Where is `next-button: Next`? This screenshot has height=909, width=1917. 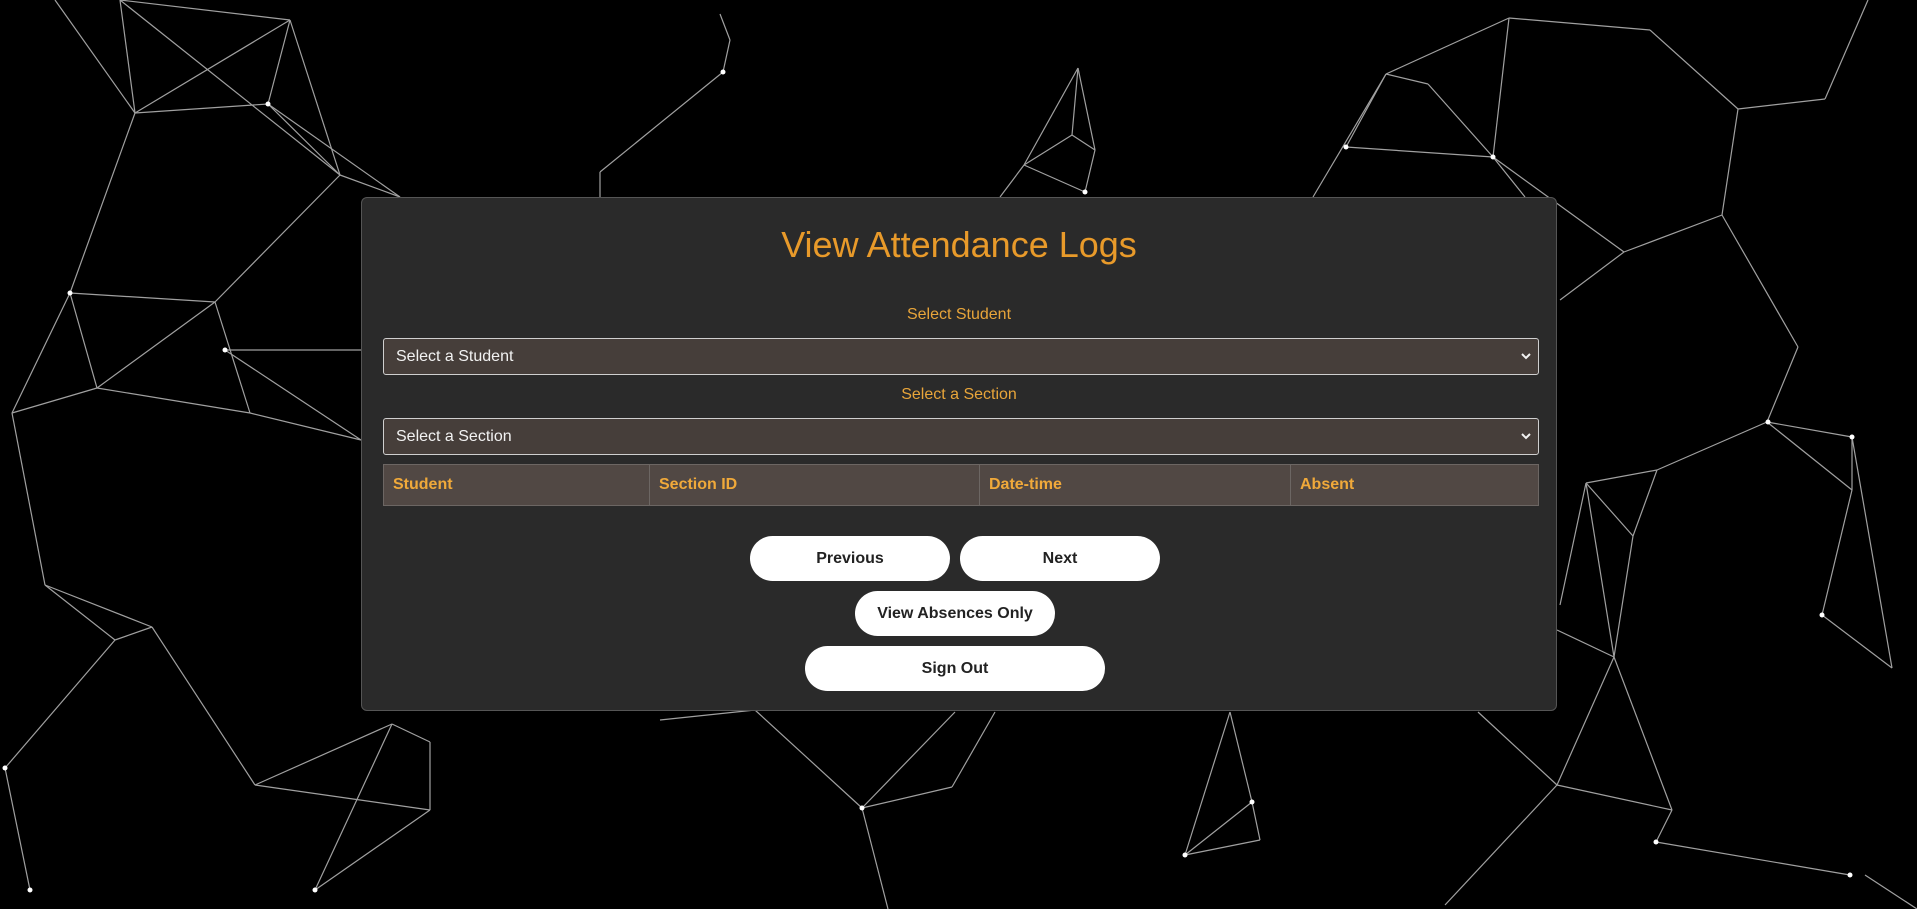 next-button: Next is located at coordinates (1060, 558).